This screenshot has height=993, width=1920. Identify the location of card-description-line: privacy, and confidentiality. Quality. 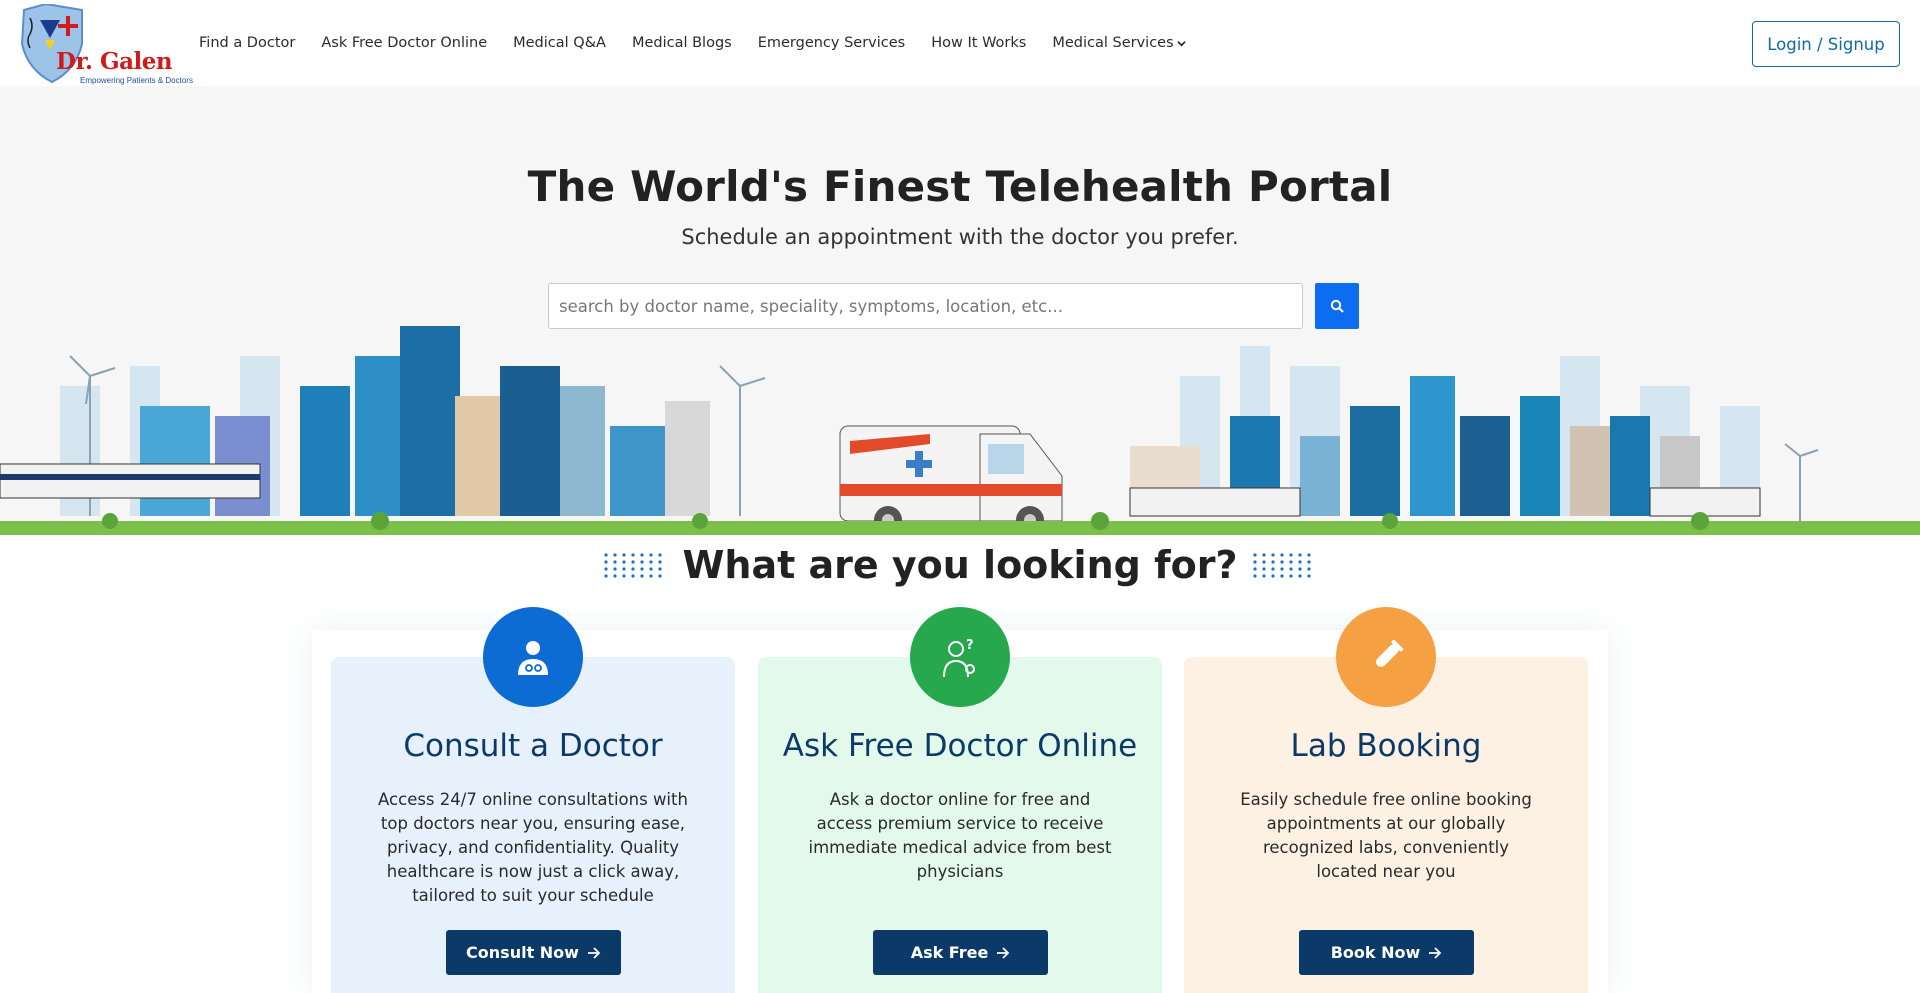
(533, 847).